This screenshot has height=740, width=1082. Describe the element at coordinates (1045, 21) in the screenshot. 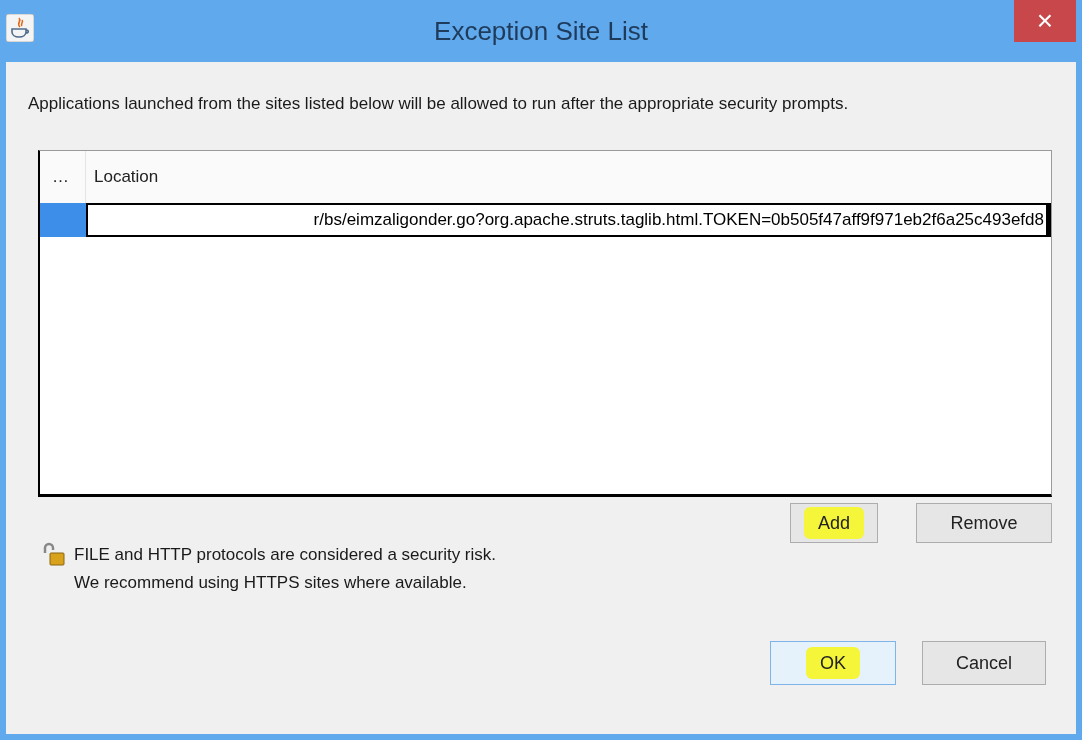

I see `close-button: ×` at that location.